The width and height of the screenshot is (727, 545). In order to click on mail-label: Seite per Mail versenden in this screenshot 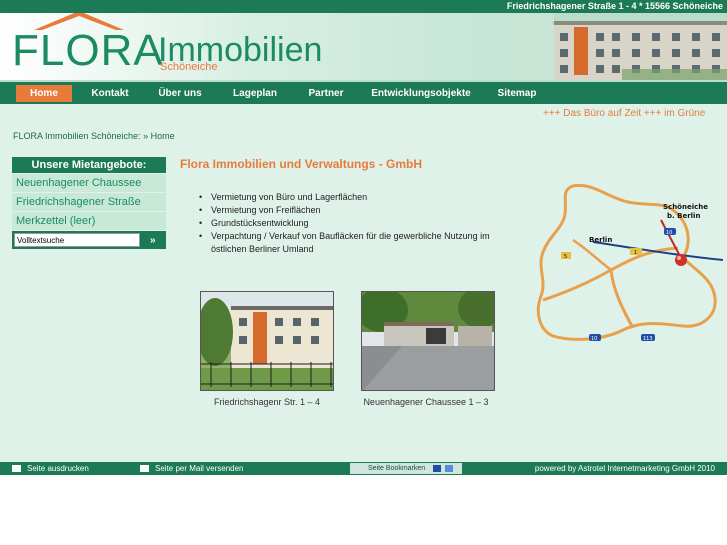, I will do `click(199, 468)`.